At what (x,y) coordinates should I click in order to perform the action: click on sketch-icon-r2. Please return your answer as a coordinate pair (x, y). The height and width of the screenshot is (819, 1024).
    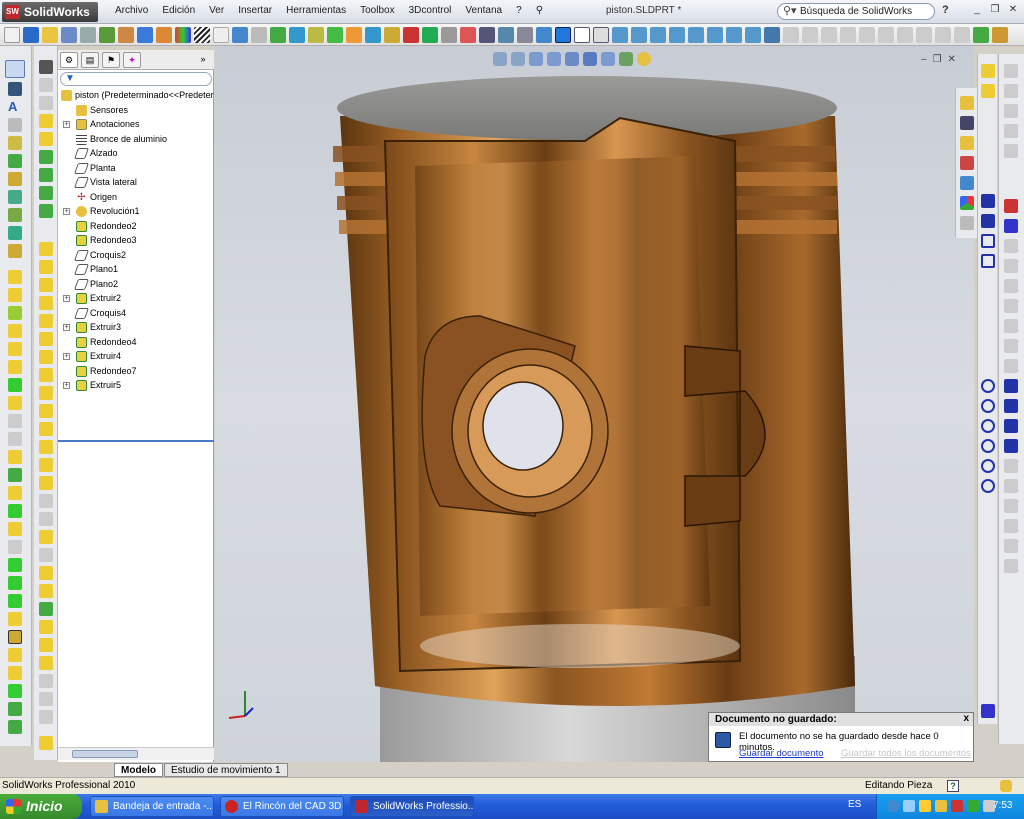
    Looking at the image, I should click on (988, 91).